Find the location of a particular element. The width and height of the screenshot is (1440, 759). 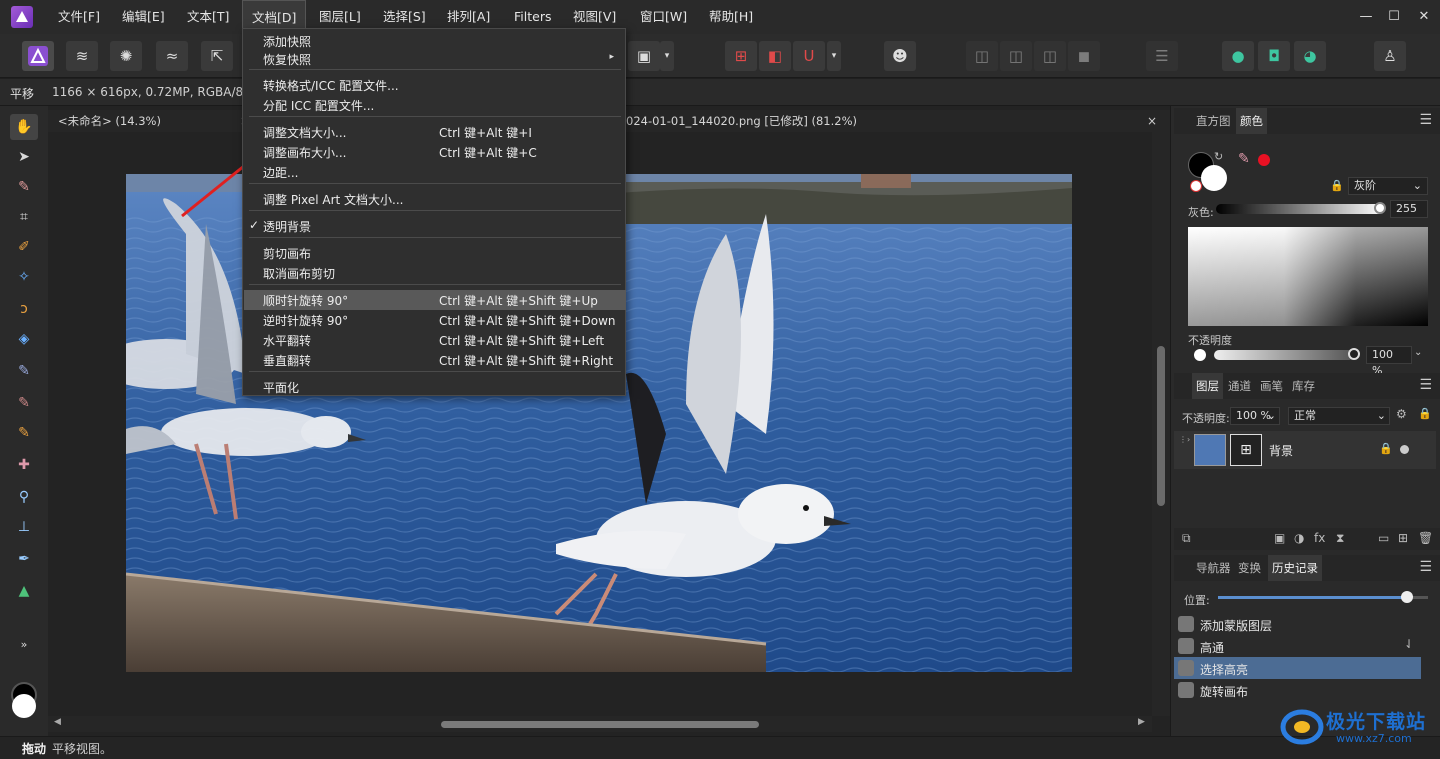

close-button: ✕ is located at coordinates (1424, 17).